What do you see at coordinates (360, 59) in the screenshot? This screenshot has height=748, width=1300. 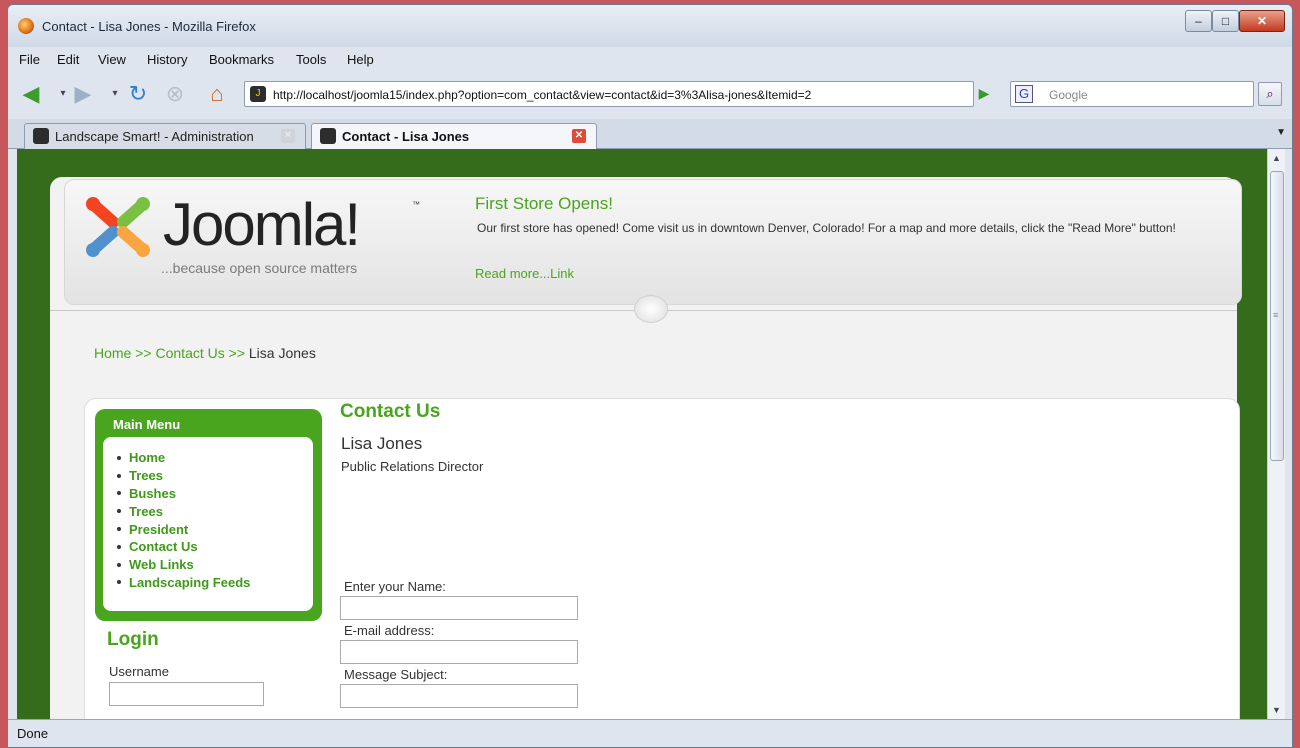 I see `menu-help: Help` at bounding box center [360, 59].